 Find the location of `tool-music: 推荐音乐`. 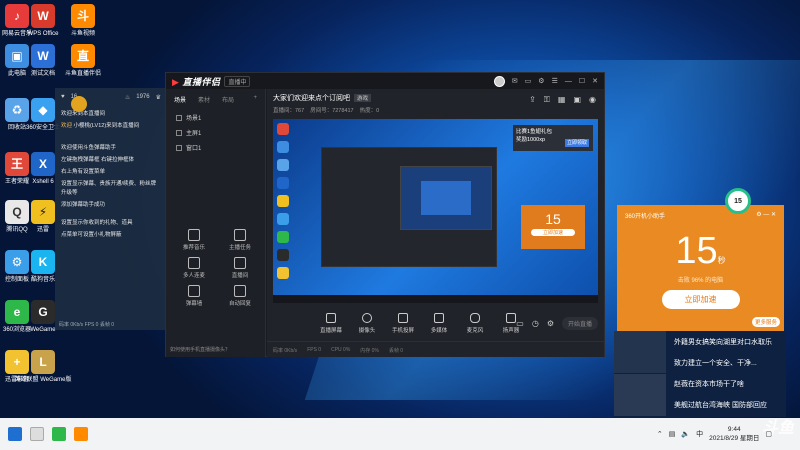

tool-music: 推荐音乐 is located at coordinates (194, 240).